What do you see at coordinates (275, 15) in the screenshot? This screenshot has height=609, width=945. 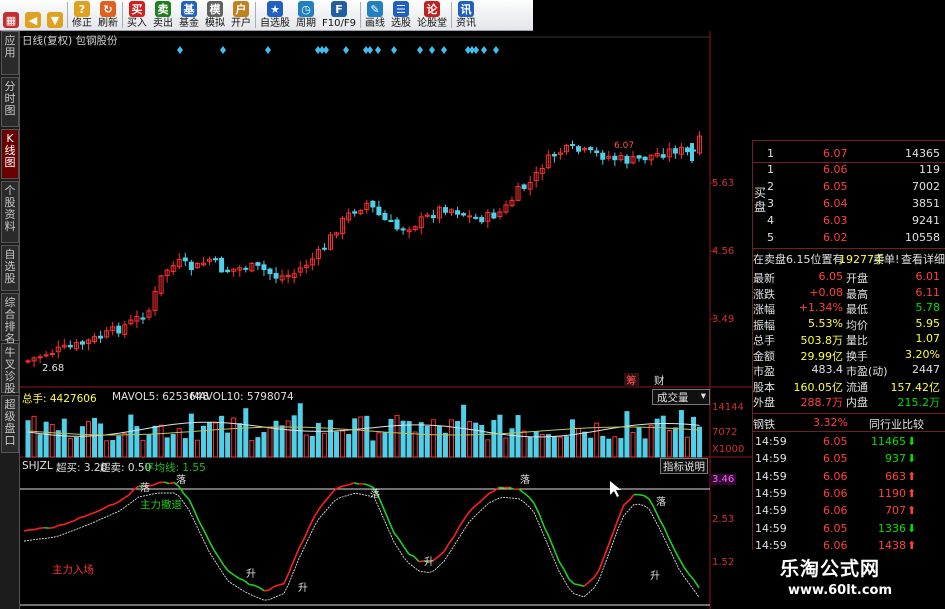 I see `toolbar-button-10: ★ 自选股` at bounding box center [275, 15].